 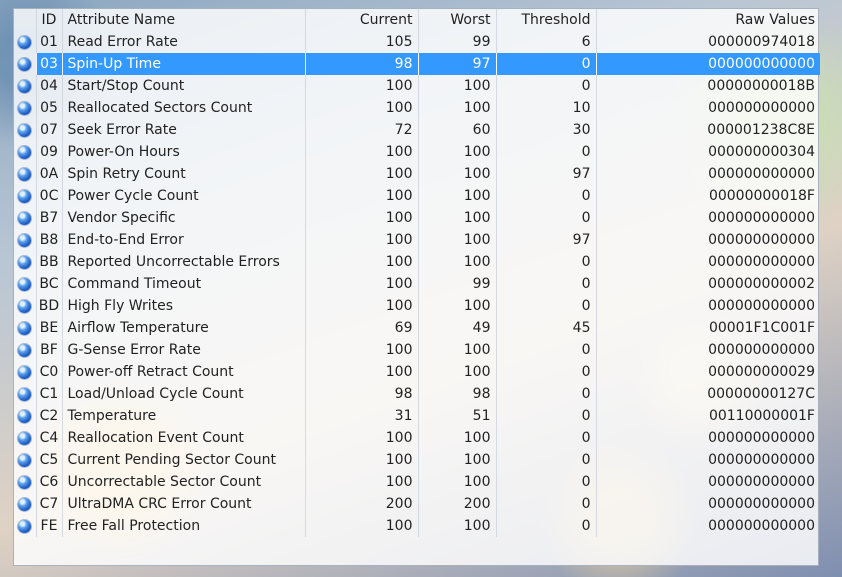 What do you see at coordinates (184, 240) in the screenshot?
I see `attribute-name: End-to-End Error` at bounding box center [184, 240].